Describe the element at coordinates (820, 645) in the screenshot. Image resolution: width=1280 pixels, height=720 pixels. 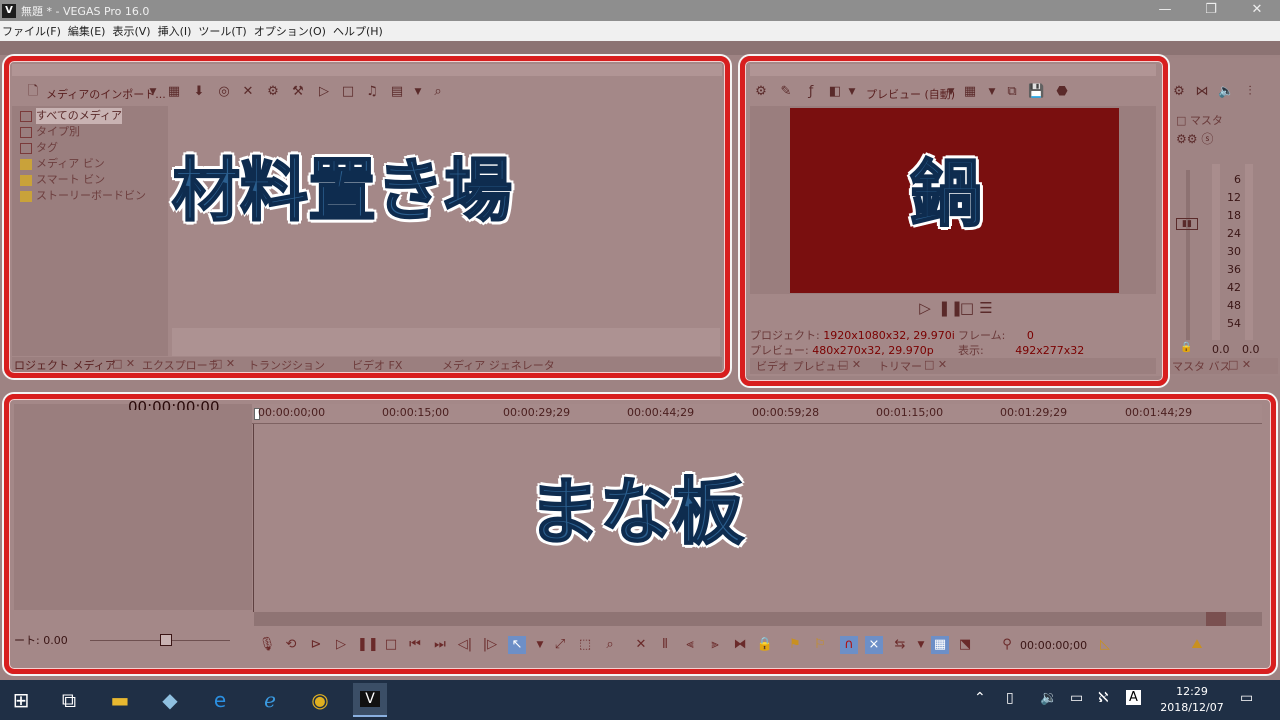
I see `region-icon: ⚐` at that location.